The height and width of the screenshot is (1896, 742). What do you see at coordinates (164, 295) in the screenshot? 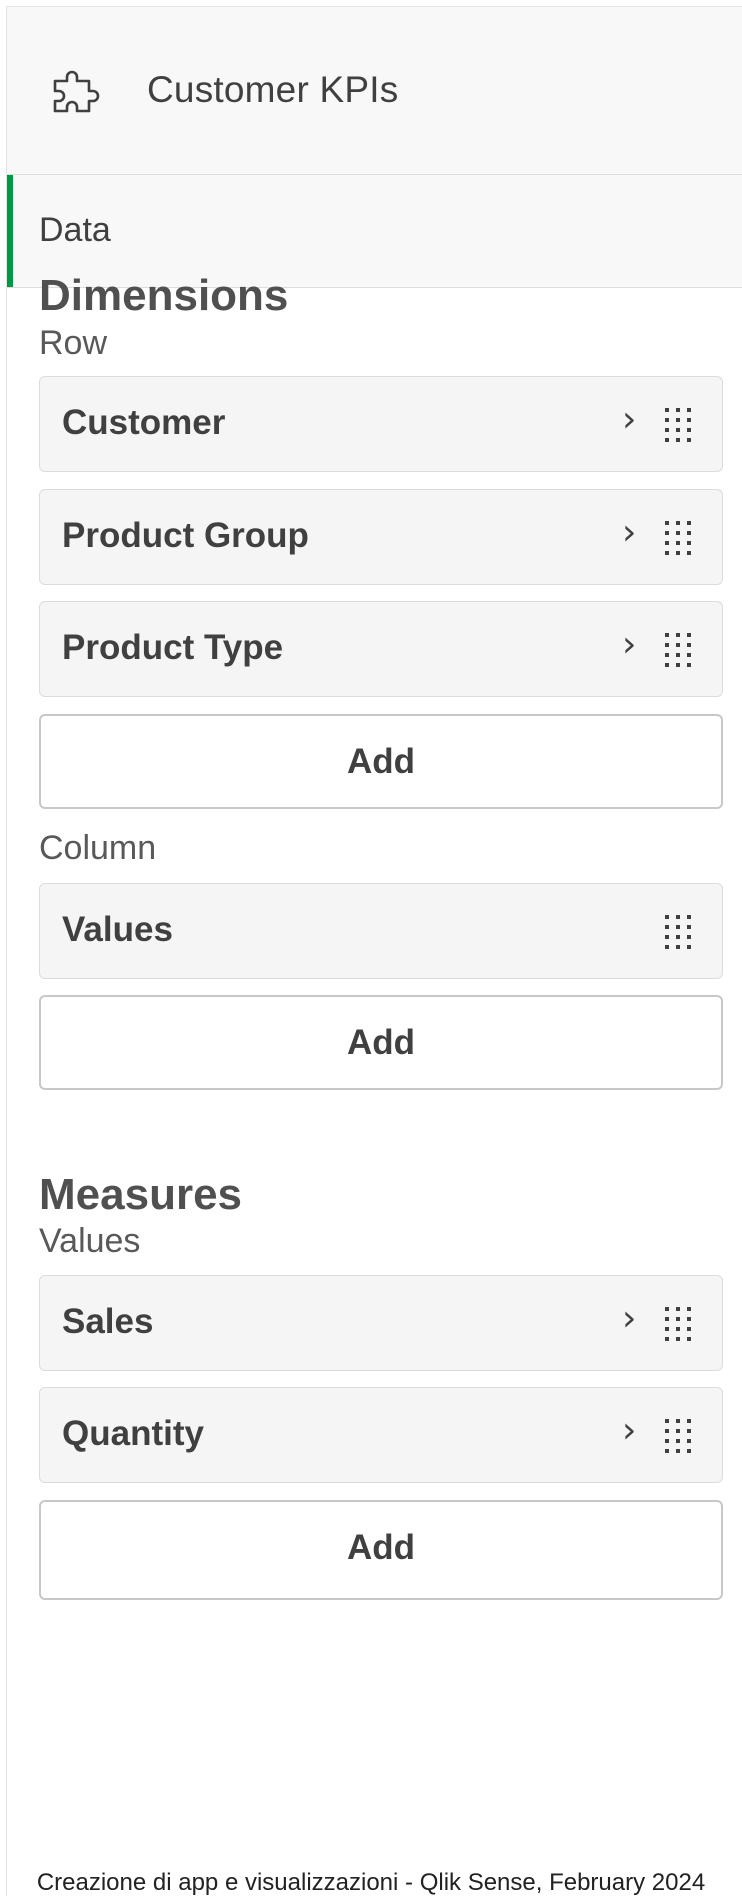
I see `dimensions-heading: Dimensions` at bounding box center [164, 295].